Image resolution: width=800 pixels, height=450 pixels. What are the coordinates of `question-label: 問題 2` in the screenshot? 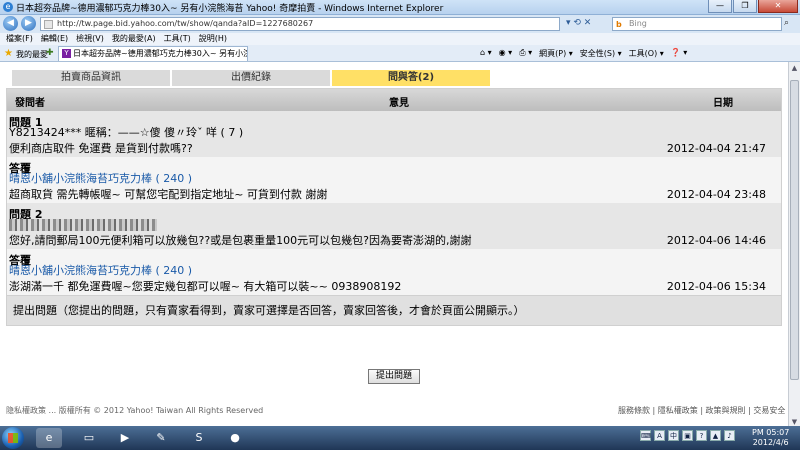 It's located at (26, 214).